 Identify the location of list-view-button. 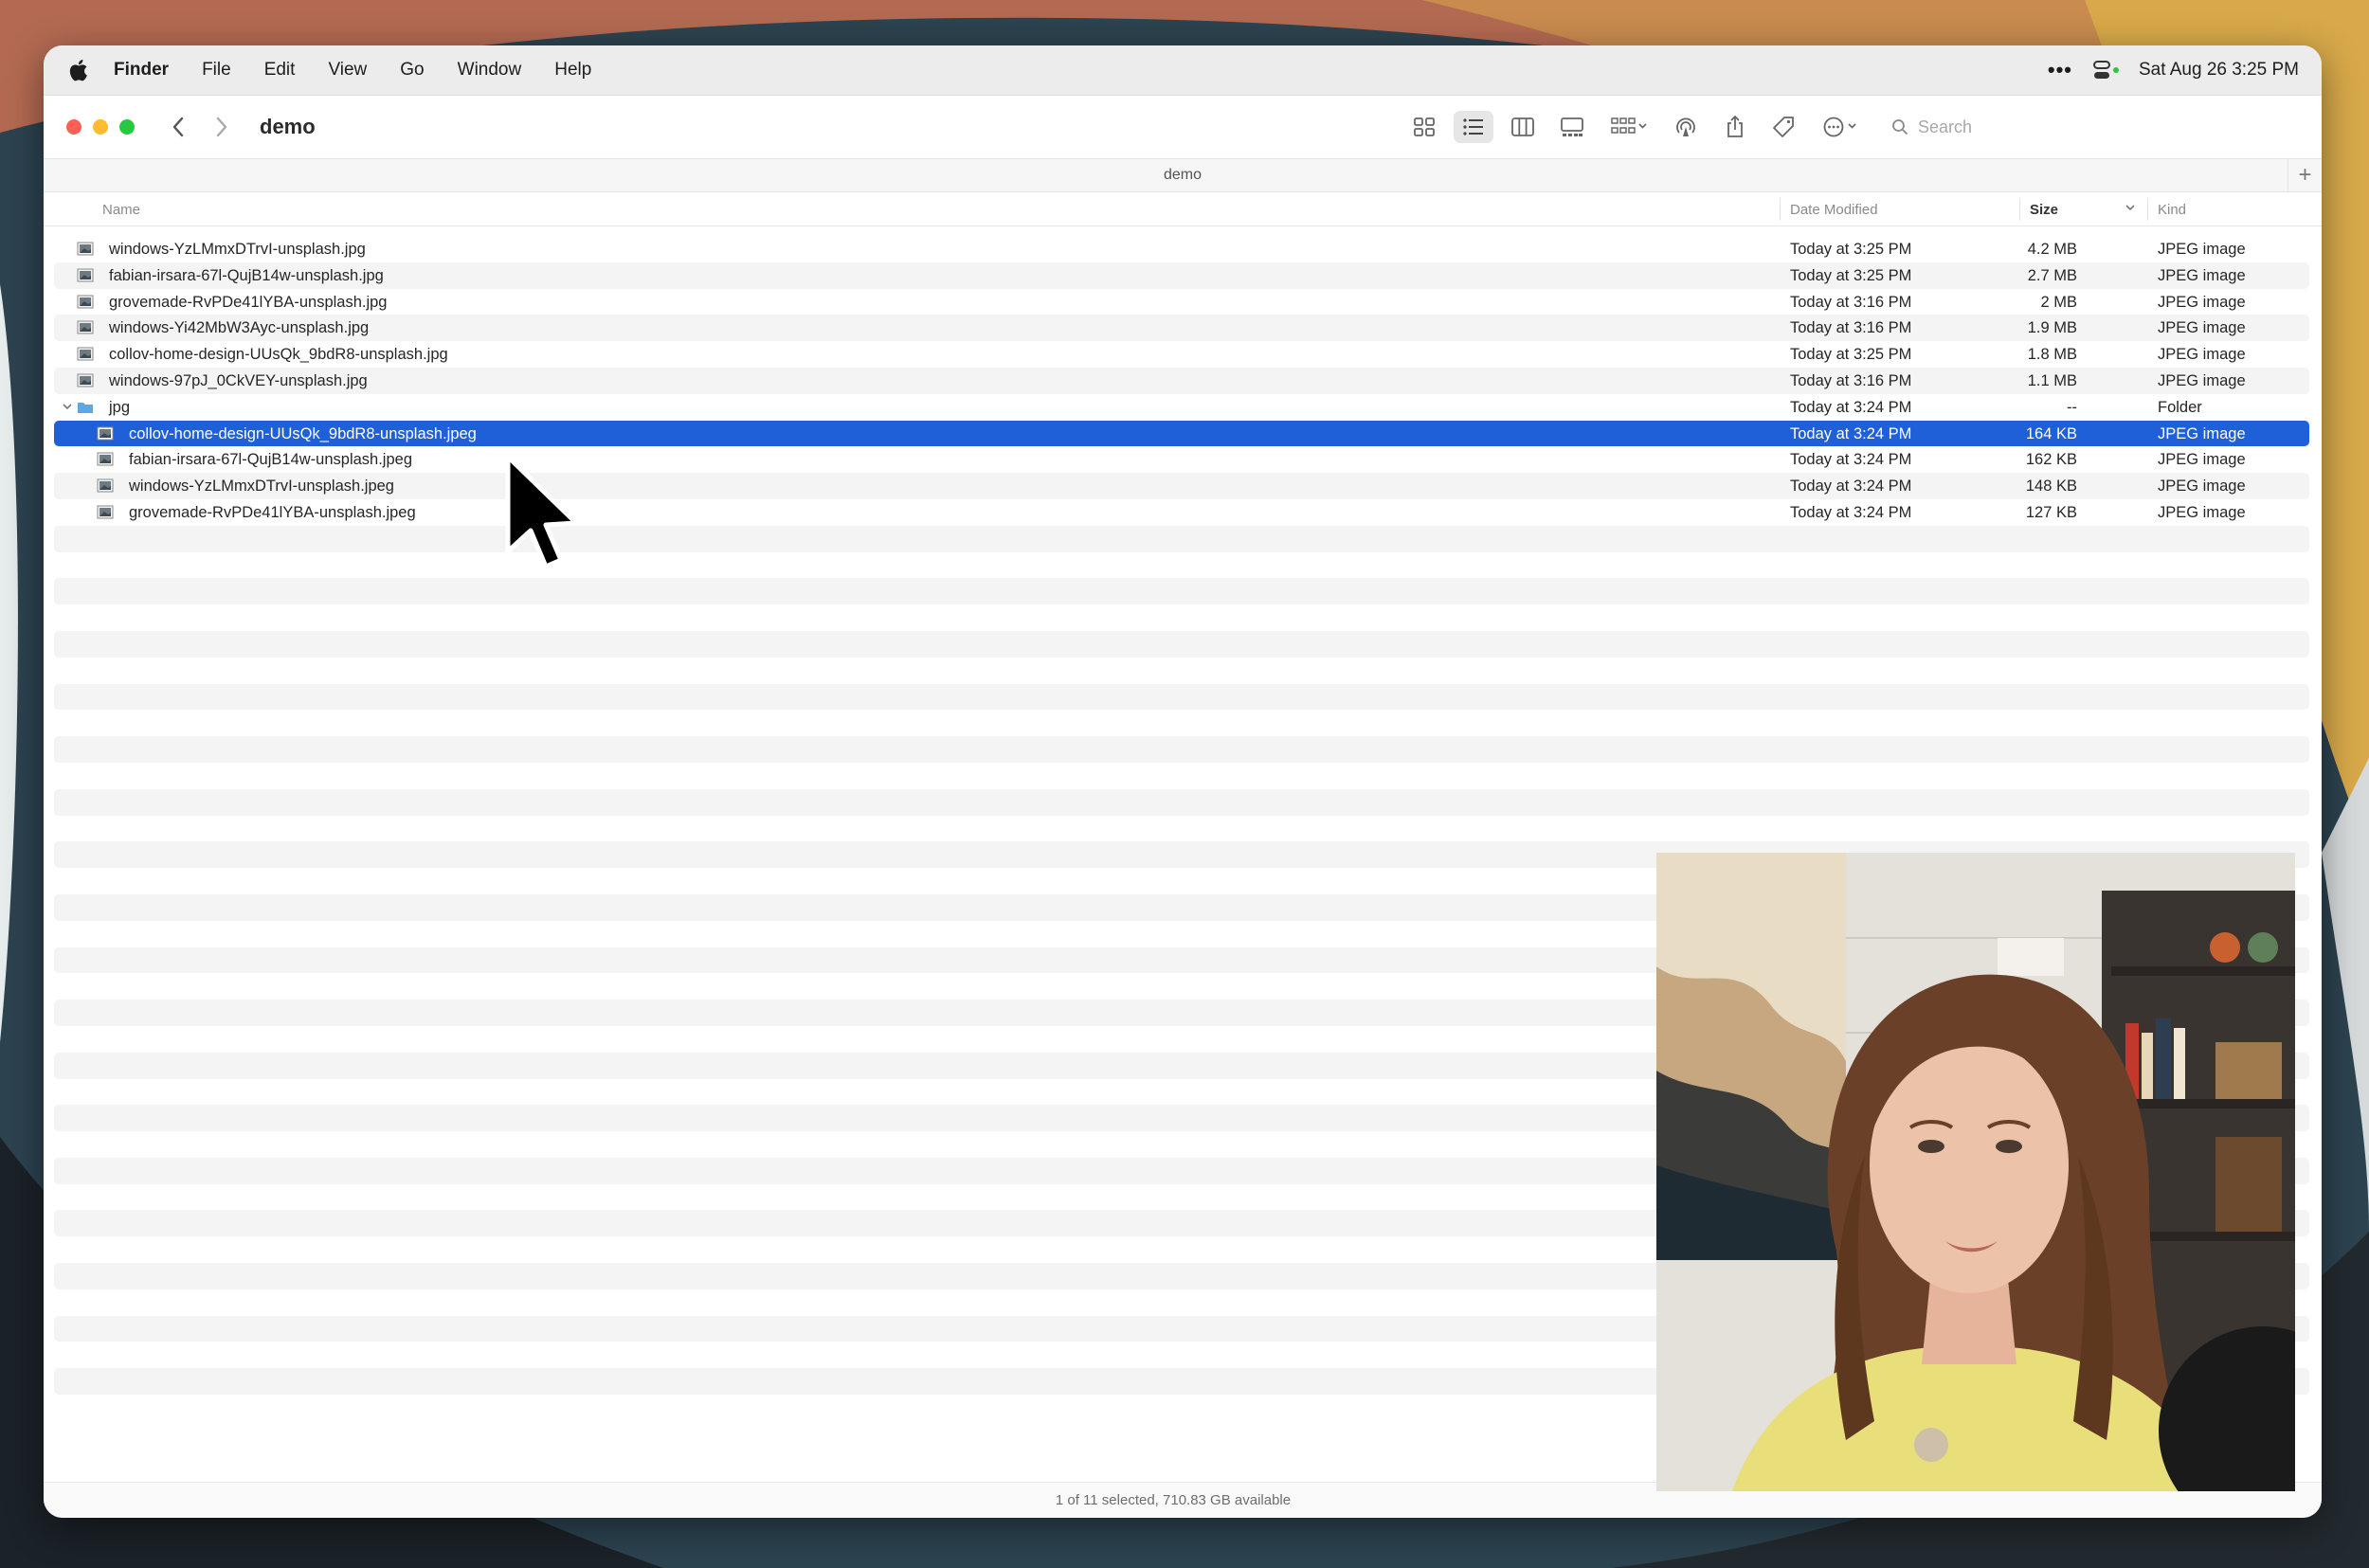
(1473, 127).